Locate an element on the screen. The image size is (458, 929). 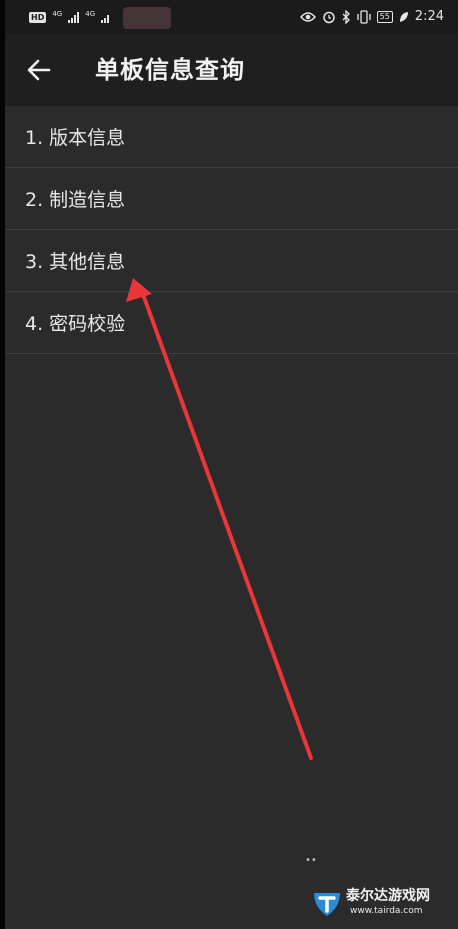
back-arrow-icon is located at coordinates (39, 70).